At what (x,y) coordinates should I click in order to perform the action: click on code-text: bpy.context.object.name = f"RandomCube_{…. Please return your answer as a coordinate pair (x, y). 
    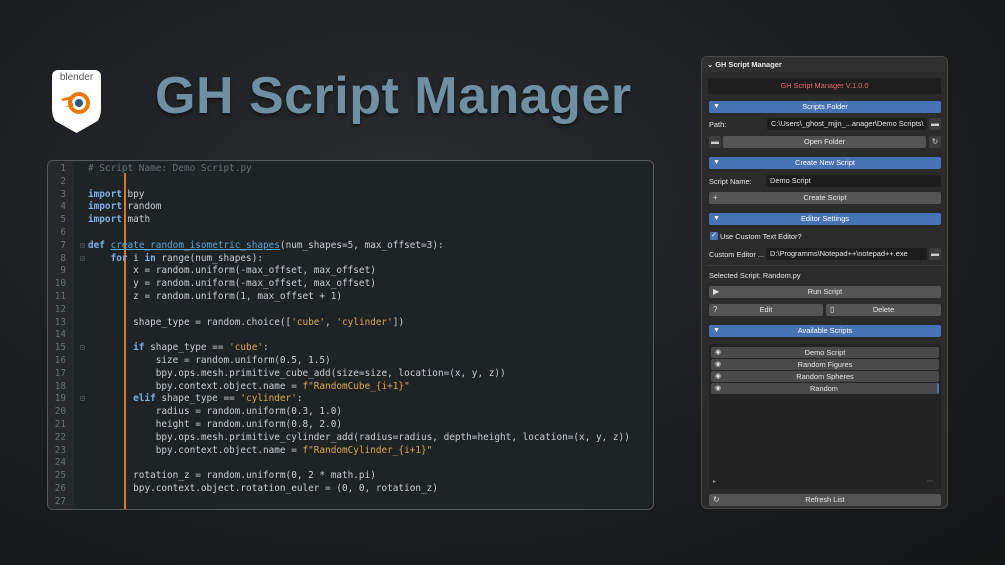
    Looking at the image, I should click on (249, 386).